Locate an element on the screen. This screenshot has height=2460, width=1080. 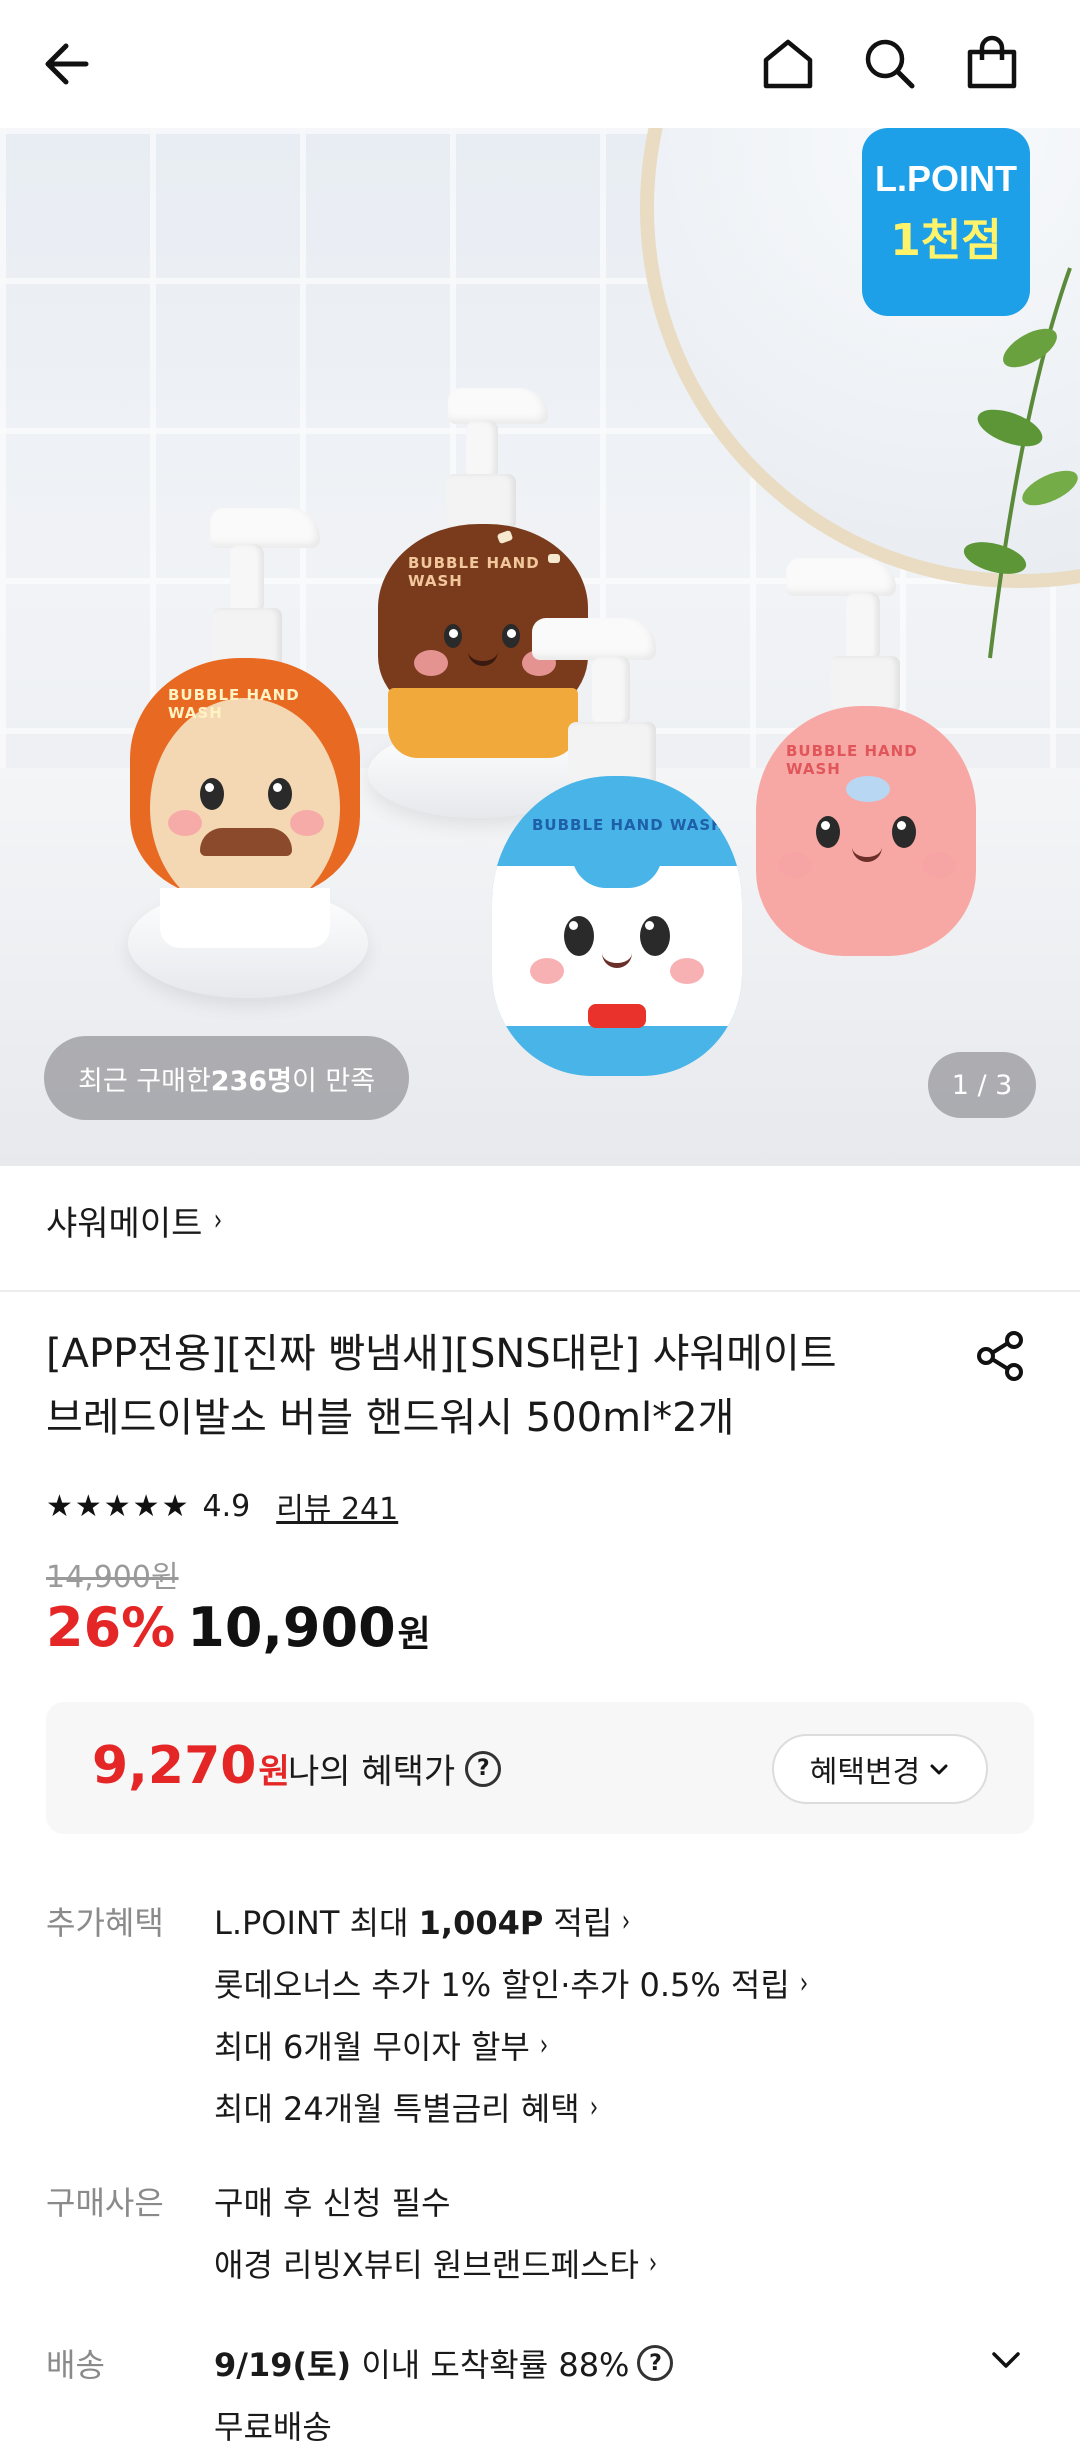
my-benefit-price-box: 9,270 원 나의 혜택가 ? 혜택변경 is located at coordinates (540, 1768).